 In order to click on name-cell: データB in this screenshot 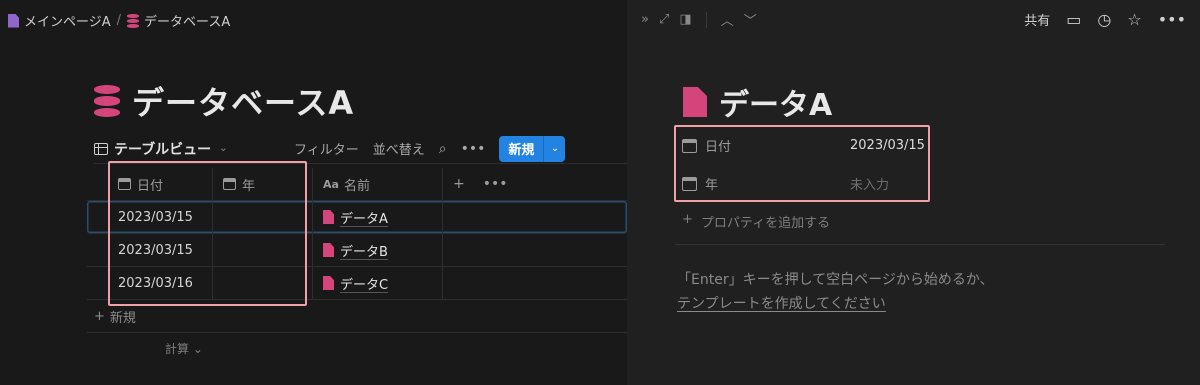, I will do `click(378, 250)`.